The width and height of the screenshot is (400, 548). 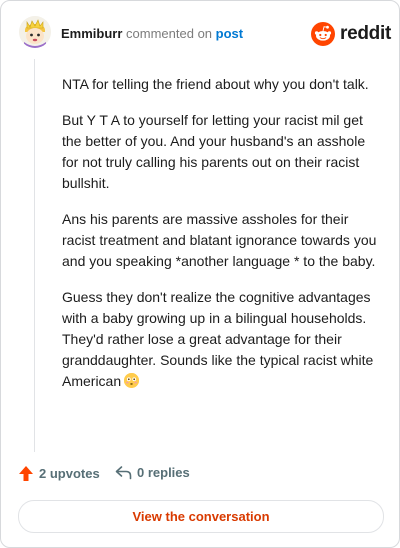 I want to click on reddit-wordmark: reddit, so click(x=365, y=33).